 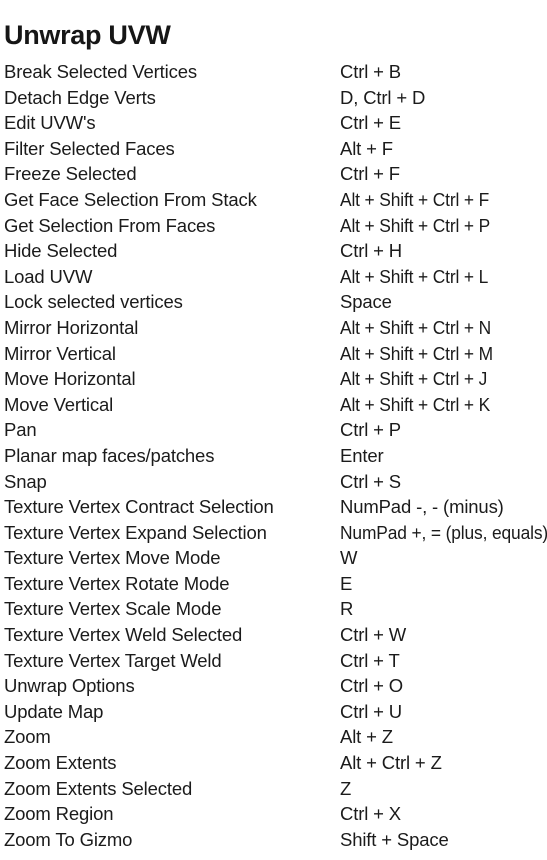 I want to click on shortcut-keys-label: Ctrl + B, so click(x=370, y=71).